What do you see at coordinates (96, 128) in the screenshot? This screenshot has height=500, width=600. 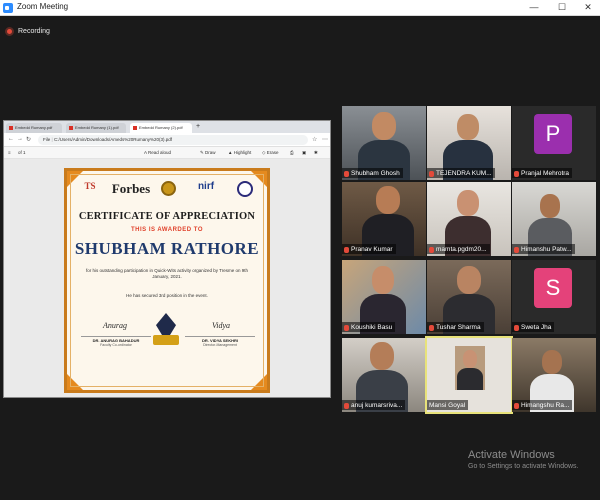 I see `browser-tab: Embedd Rumany (1).pdf` at bounding box center [96, 128].